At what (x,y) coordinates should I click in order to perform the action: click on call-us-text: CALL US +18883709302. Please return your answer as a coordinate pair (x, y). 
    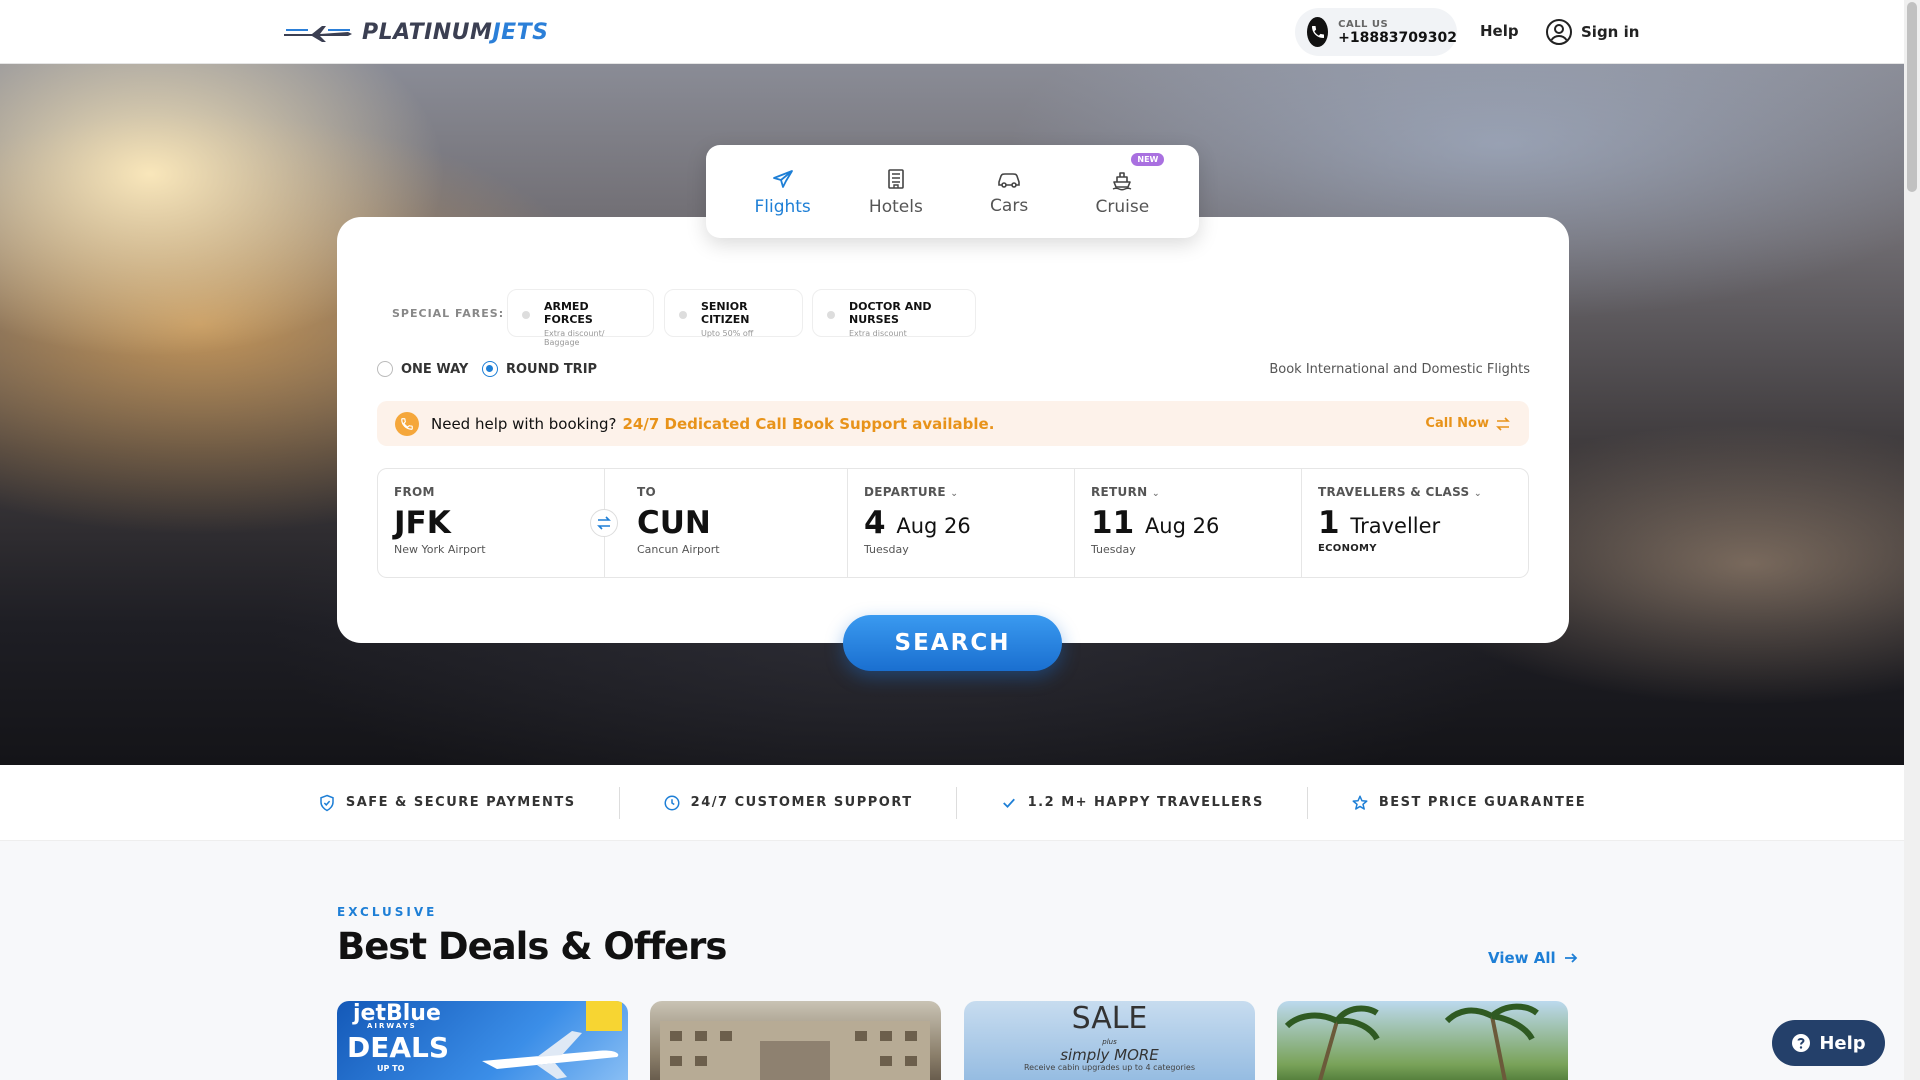
    Looking at the image, I should click on (1397, 32).